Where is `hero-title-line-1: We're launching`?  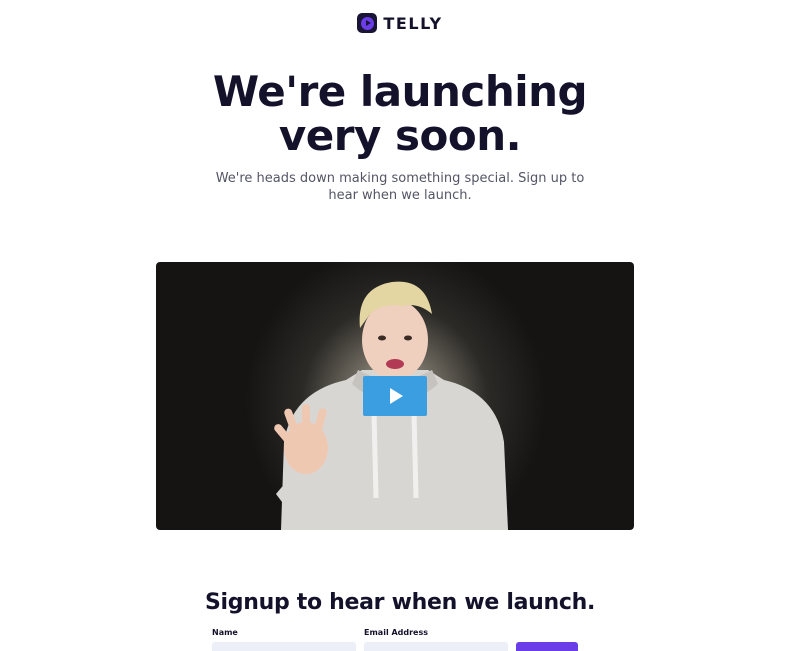 hero-title-line-1: We're launching is located at coordinates (400, 91).